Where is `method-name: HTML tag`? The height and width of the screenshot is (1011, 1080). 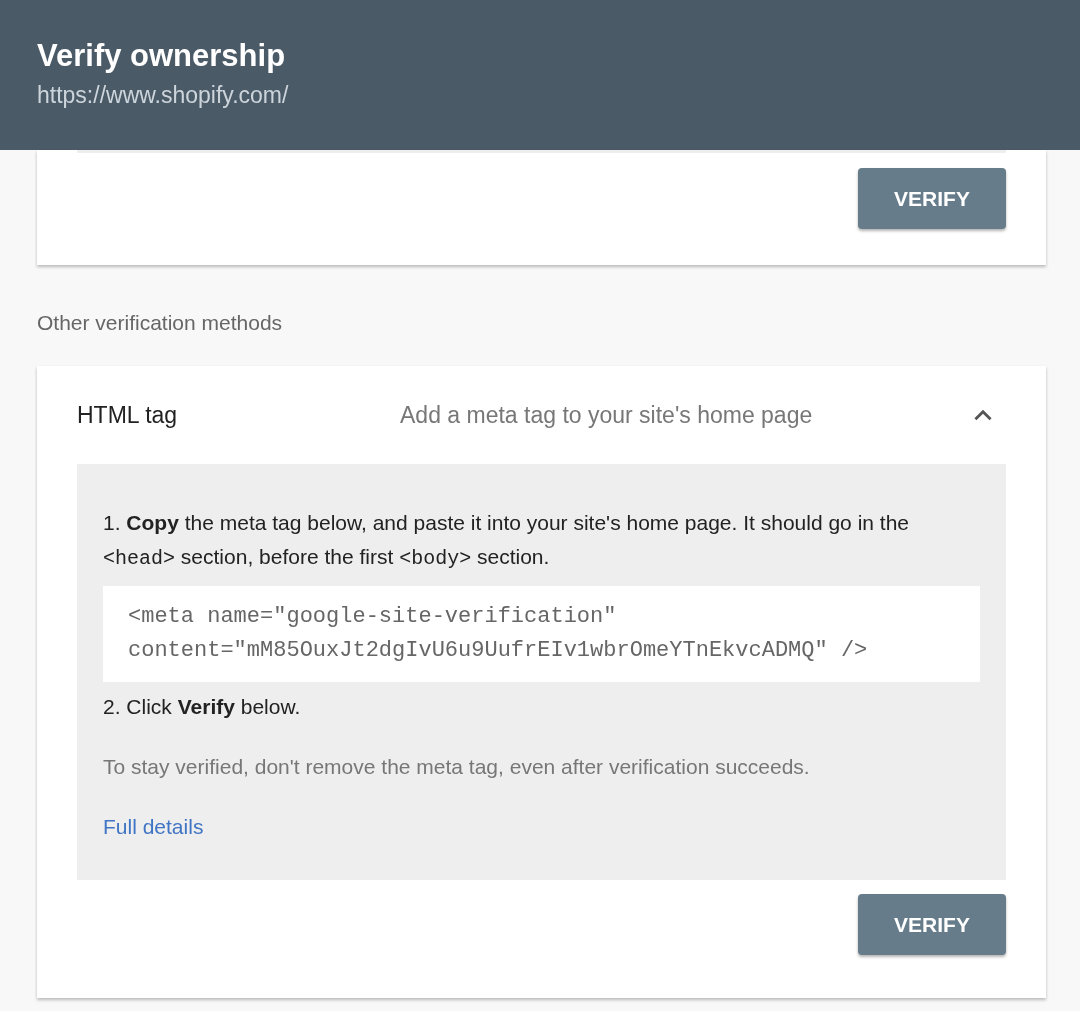 method-name: HTML tag is located at coordinates (128, 415).